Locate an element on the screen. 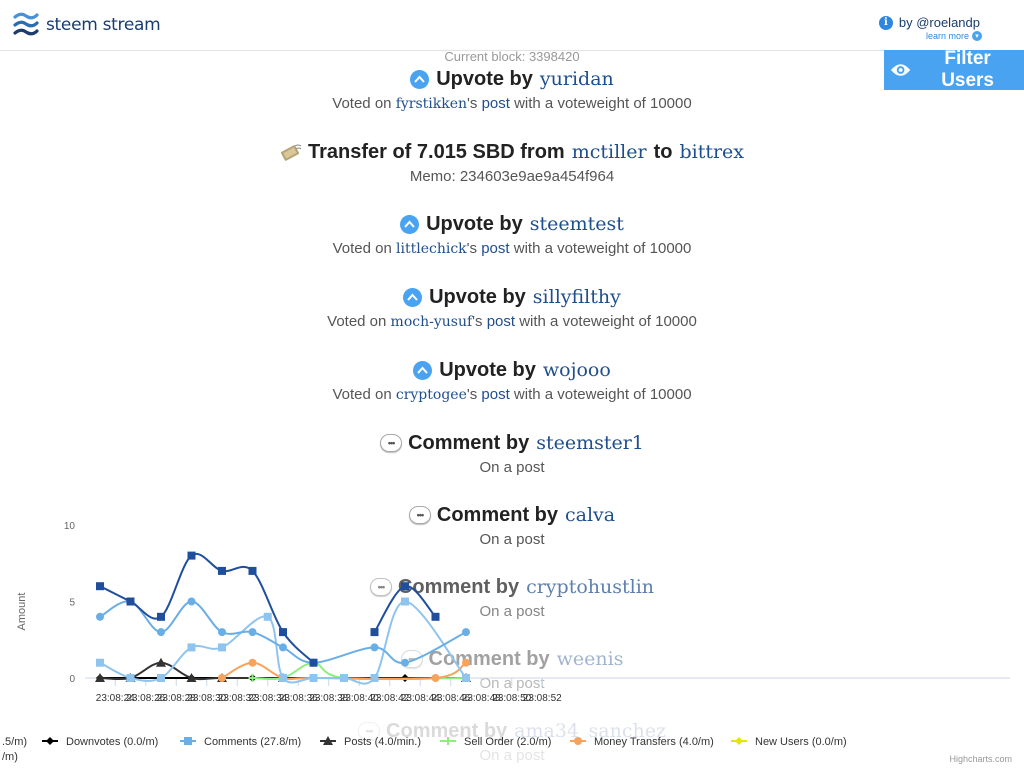  filter-users-button: Filter Users is located at coordinates (954, 69).